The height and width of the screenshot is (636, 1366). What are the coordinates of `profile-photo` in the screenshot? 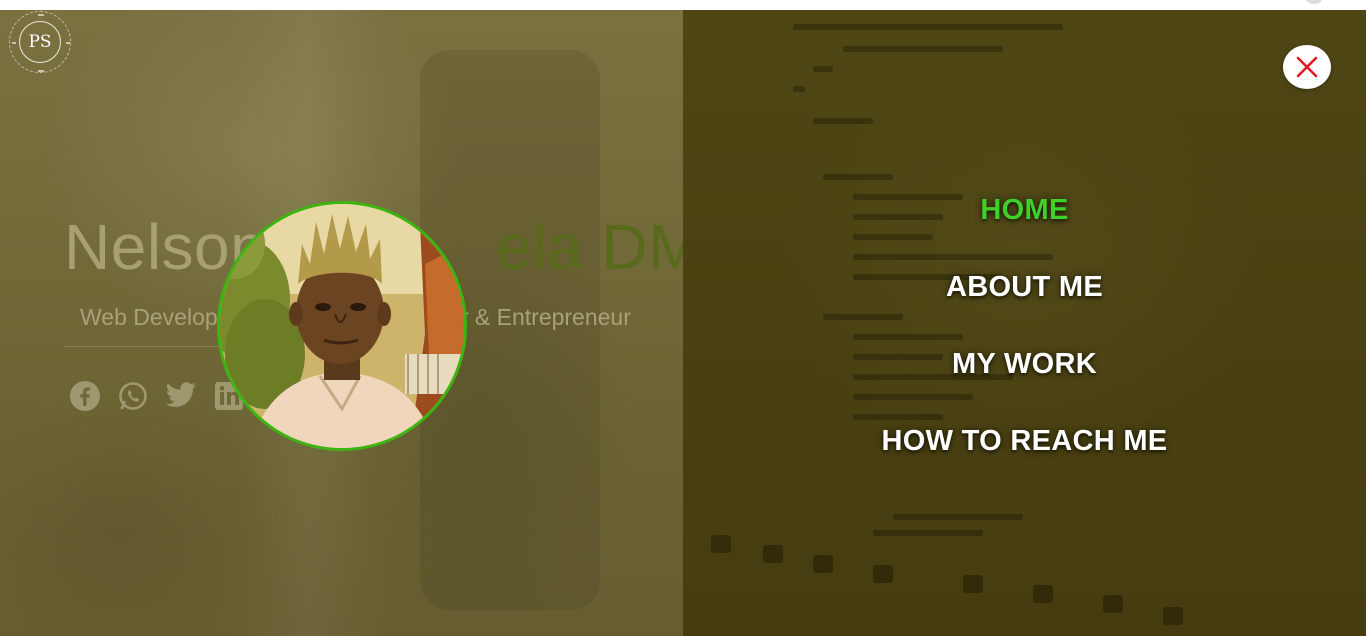 It's located at (342, 326).